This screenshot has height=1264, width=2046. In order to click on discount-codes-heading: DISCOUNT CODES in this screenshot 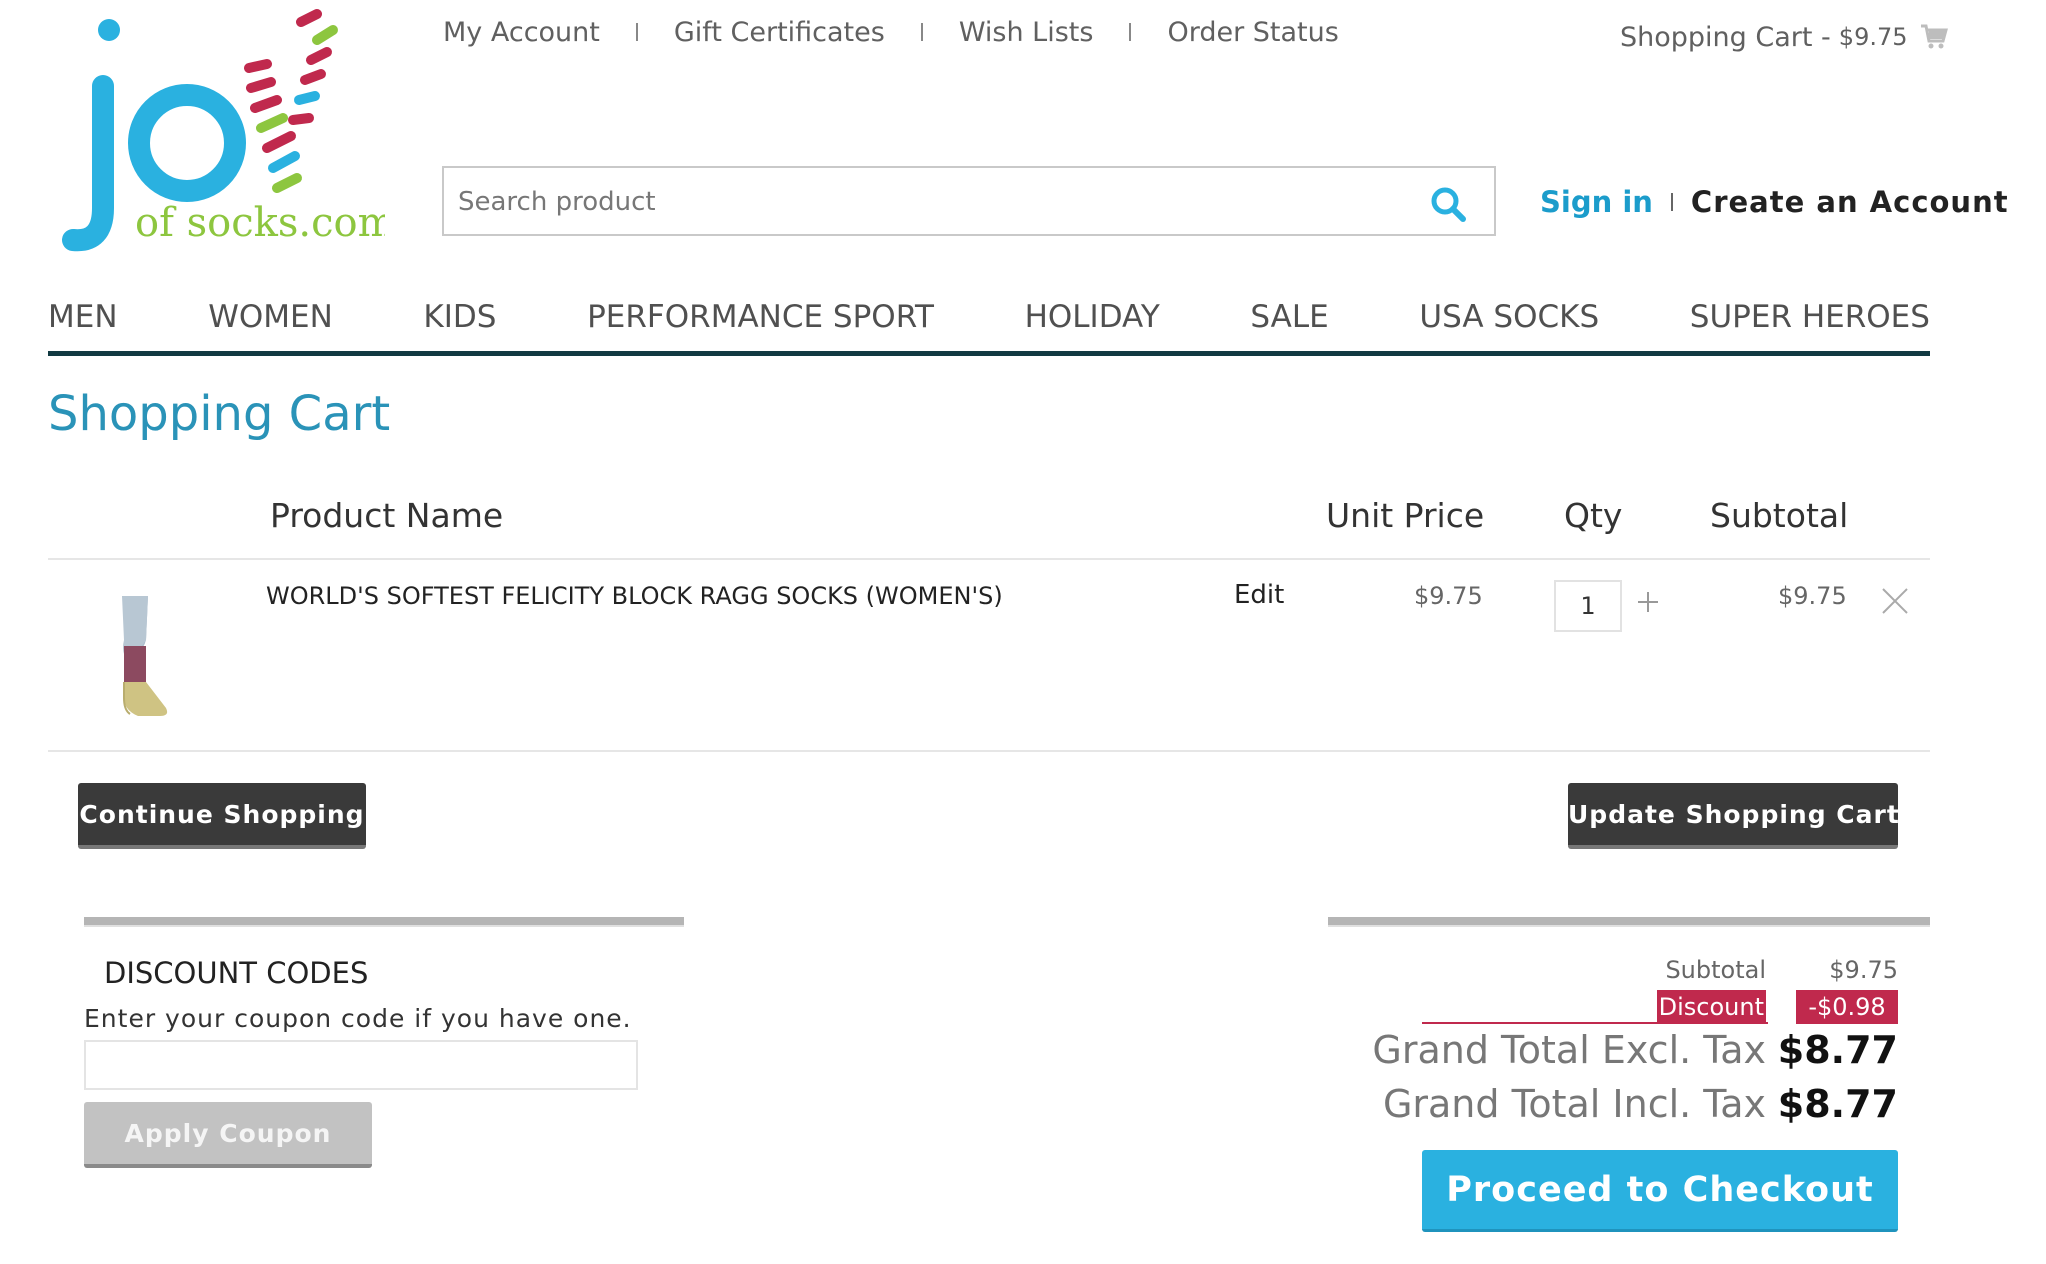, I will do `click(236, 973)`.